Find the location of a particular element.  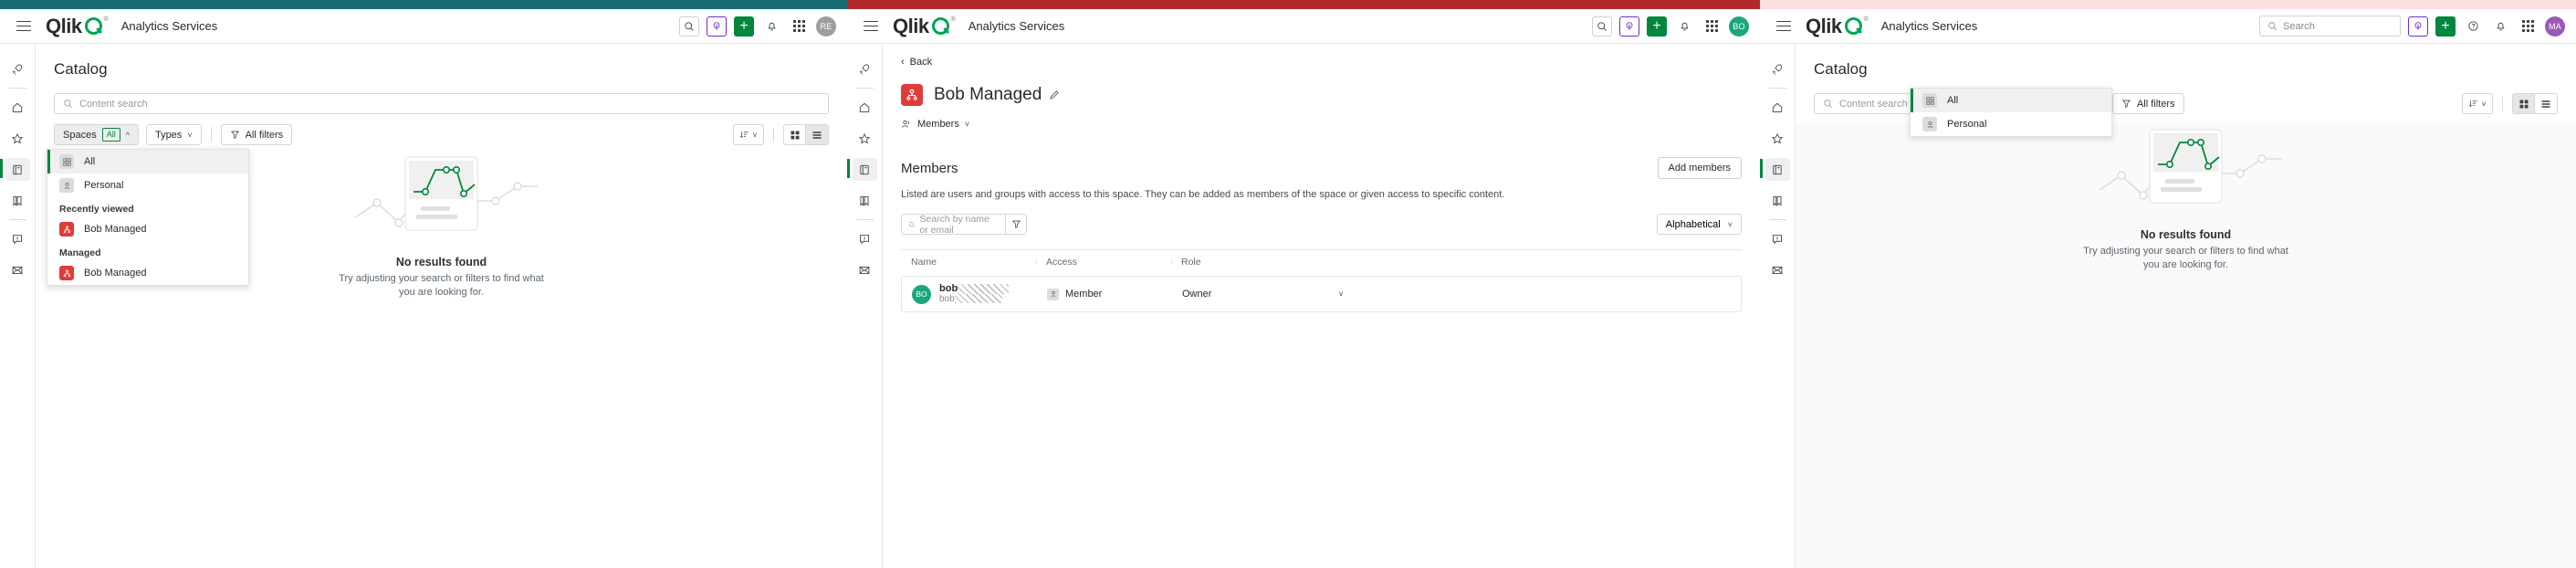

members-sort-select: Alphabetical ˅ is located at coordinates (1699, 224).